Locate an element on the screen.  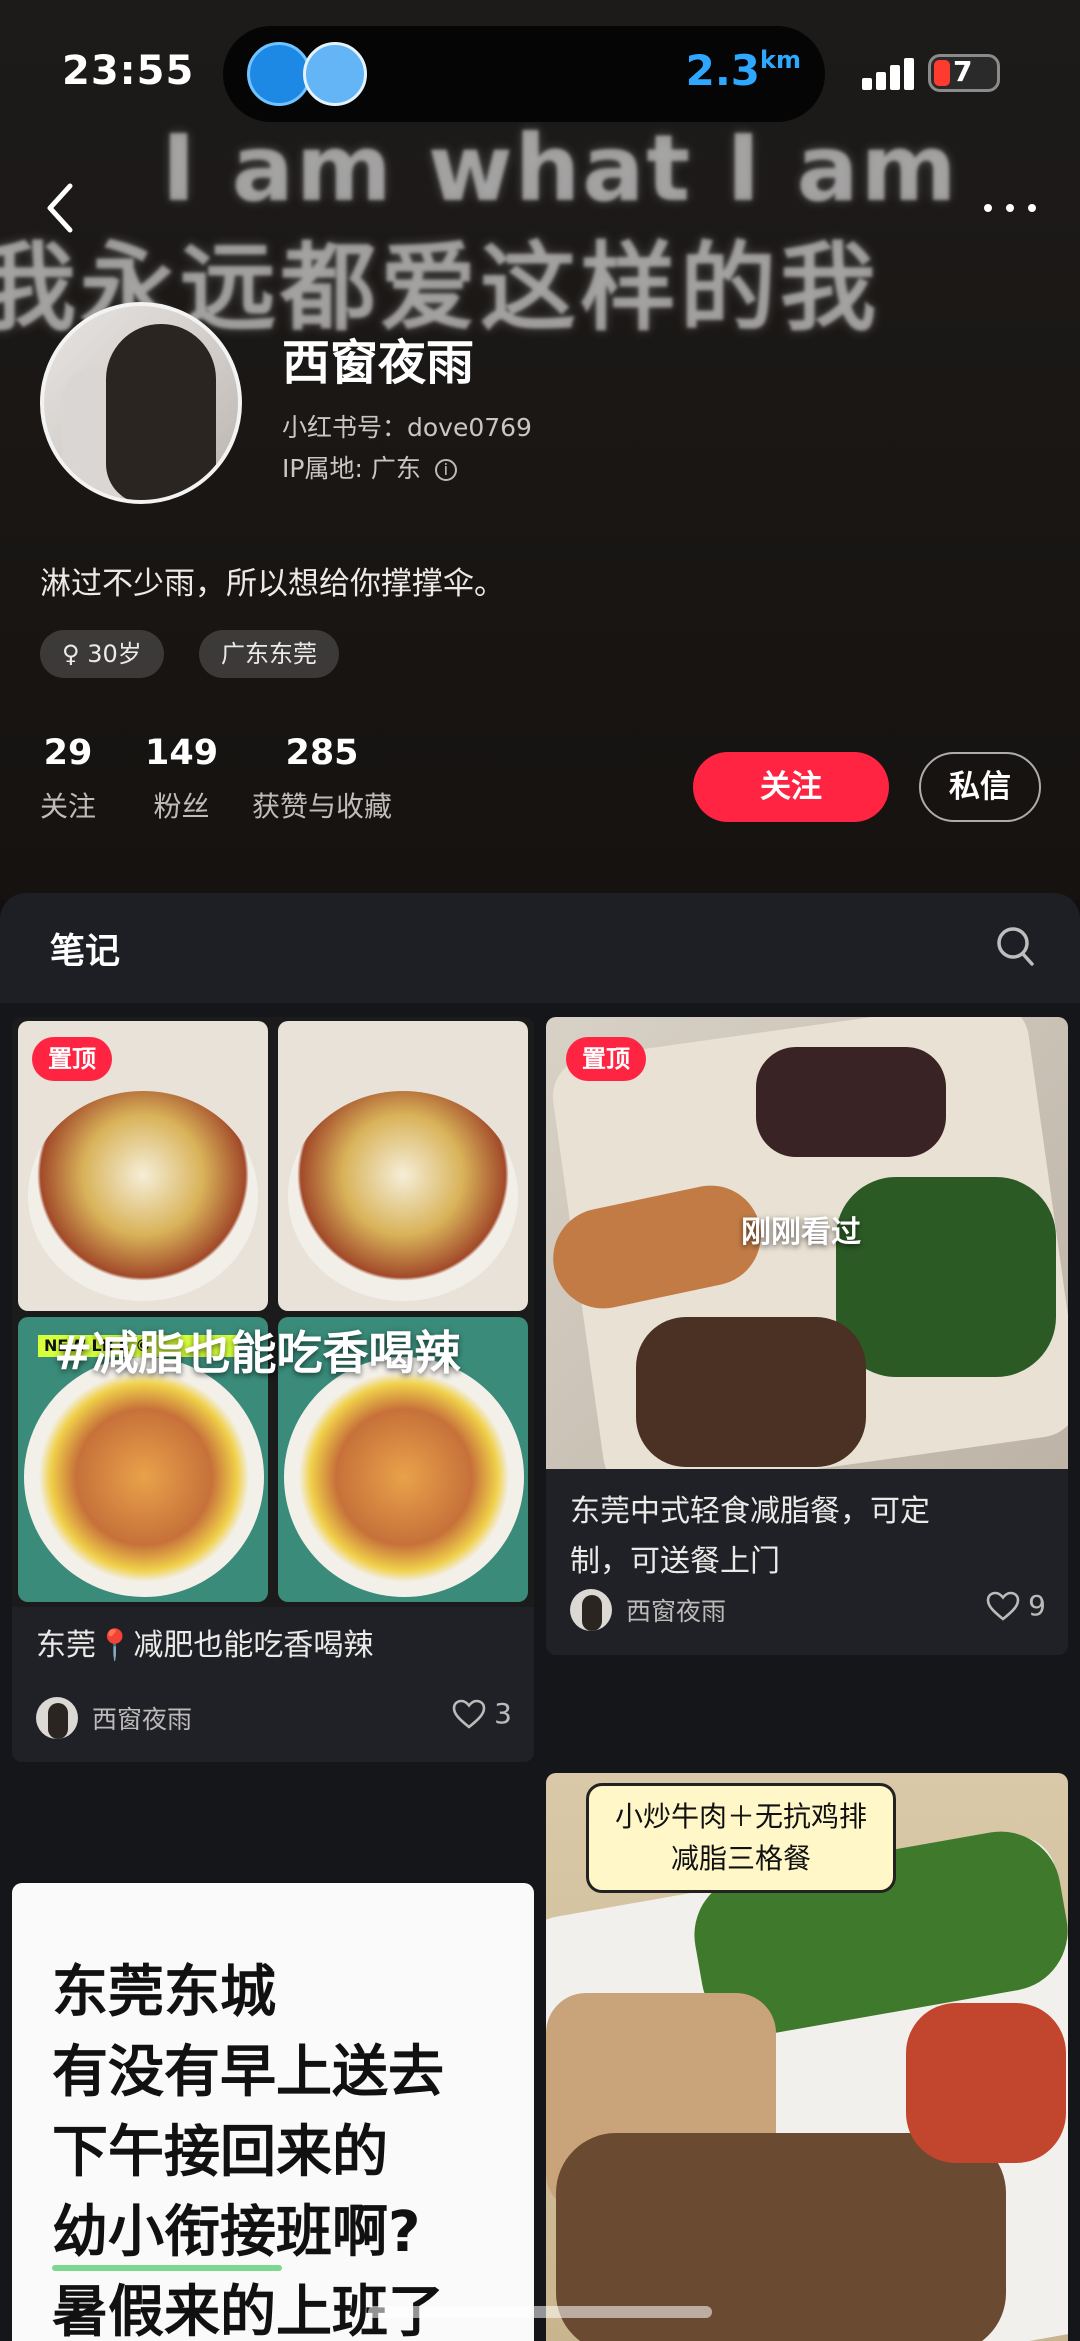
stat-value: 29 is located at coordinates (68, 753).